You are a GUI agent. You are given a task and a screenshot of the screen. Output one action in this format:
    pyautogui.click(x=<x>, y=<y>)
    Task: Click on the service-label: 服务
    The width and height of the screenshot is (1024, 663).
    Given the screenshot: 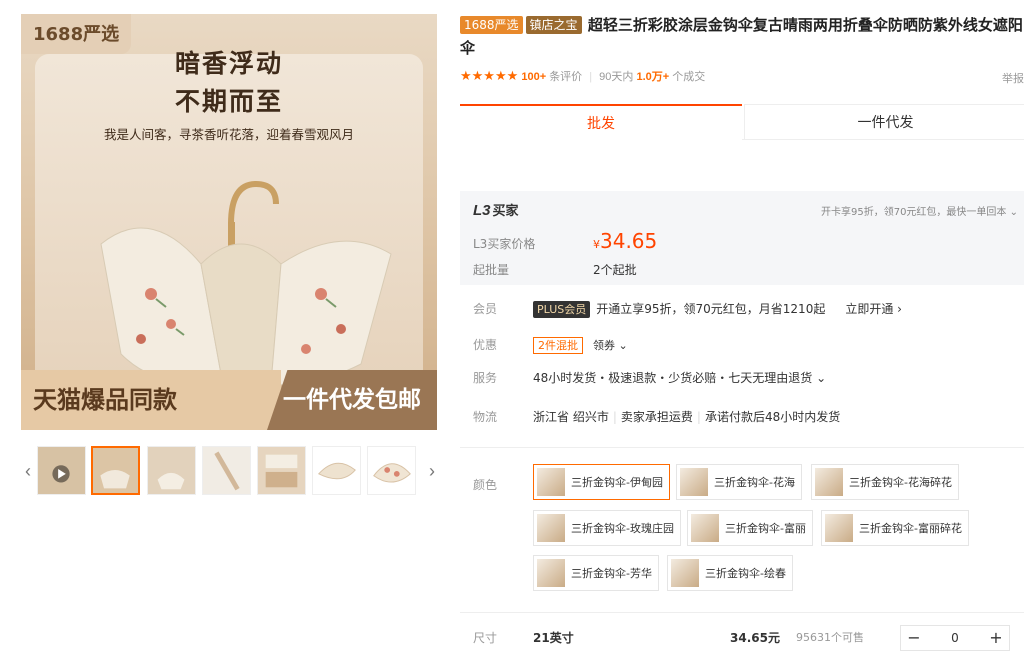 What is the action you would take?
    pyautogui.click(x=485, y=378)
    